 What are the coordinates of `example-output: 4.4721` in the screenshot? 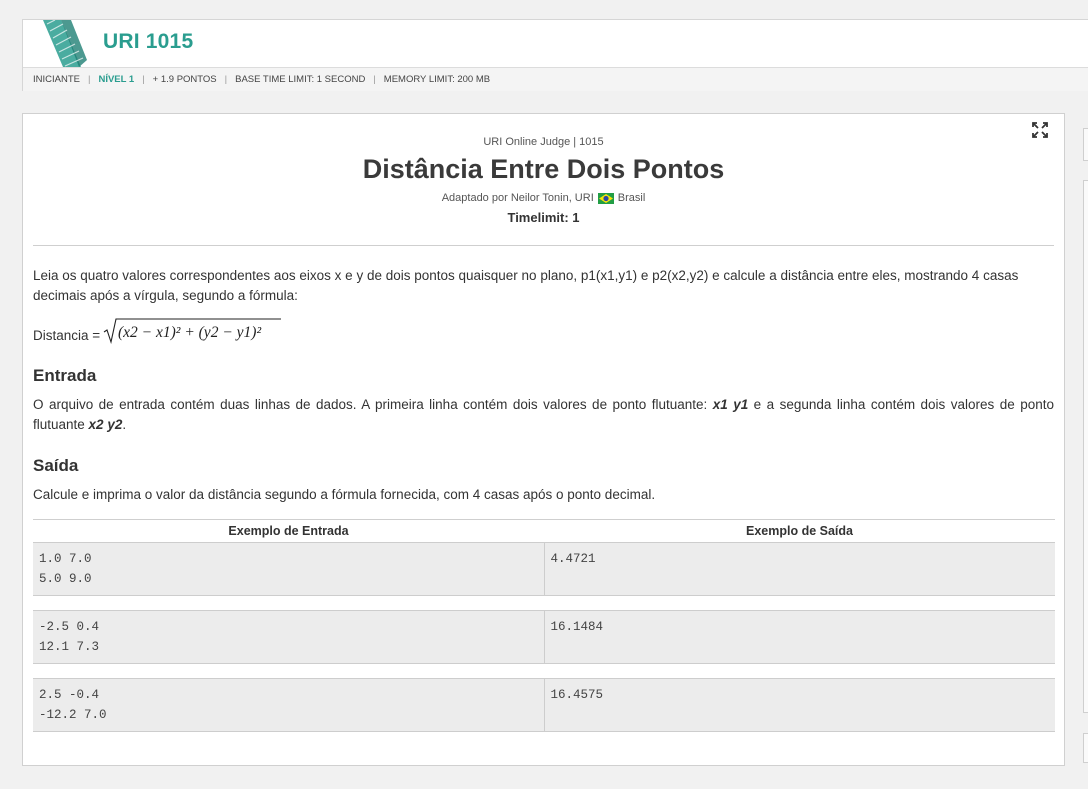 It's located at (799, 569).